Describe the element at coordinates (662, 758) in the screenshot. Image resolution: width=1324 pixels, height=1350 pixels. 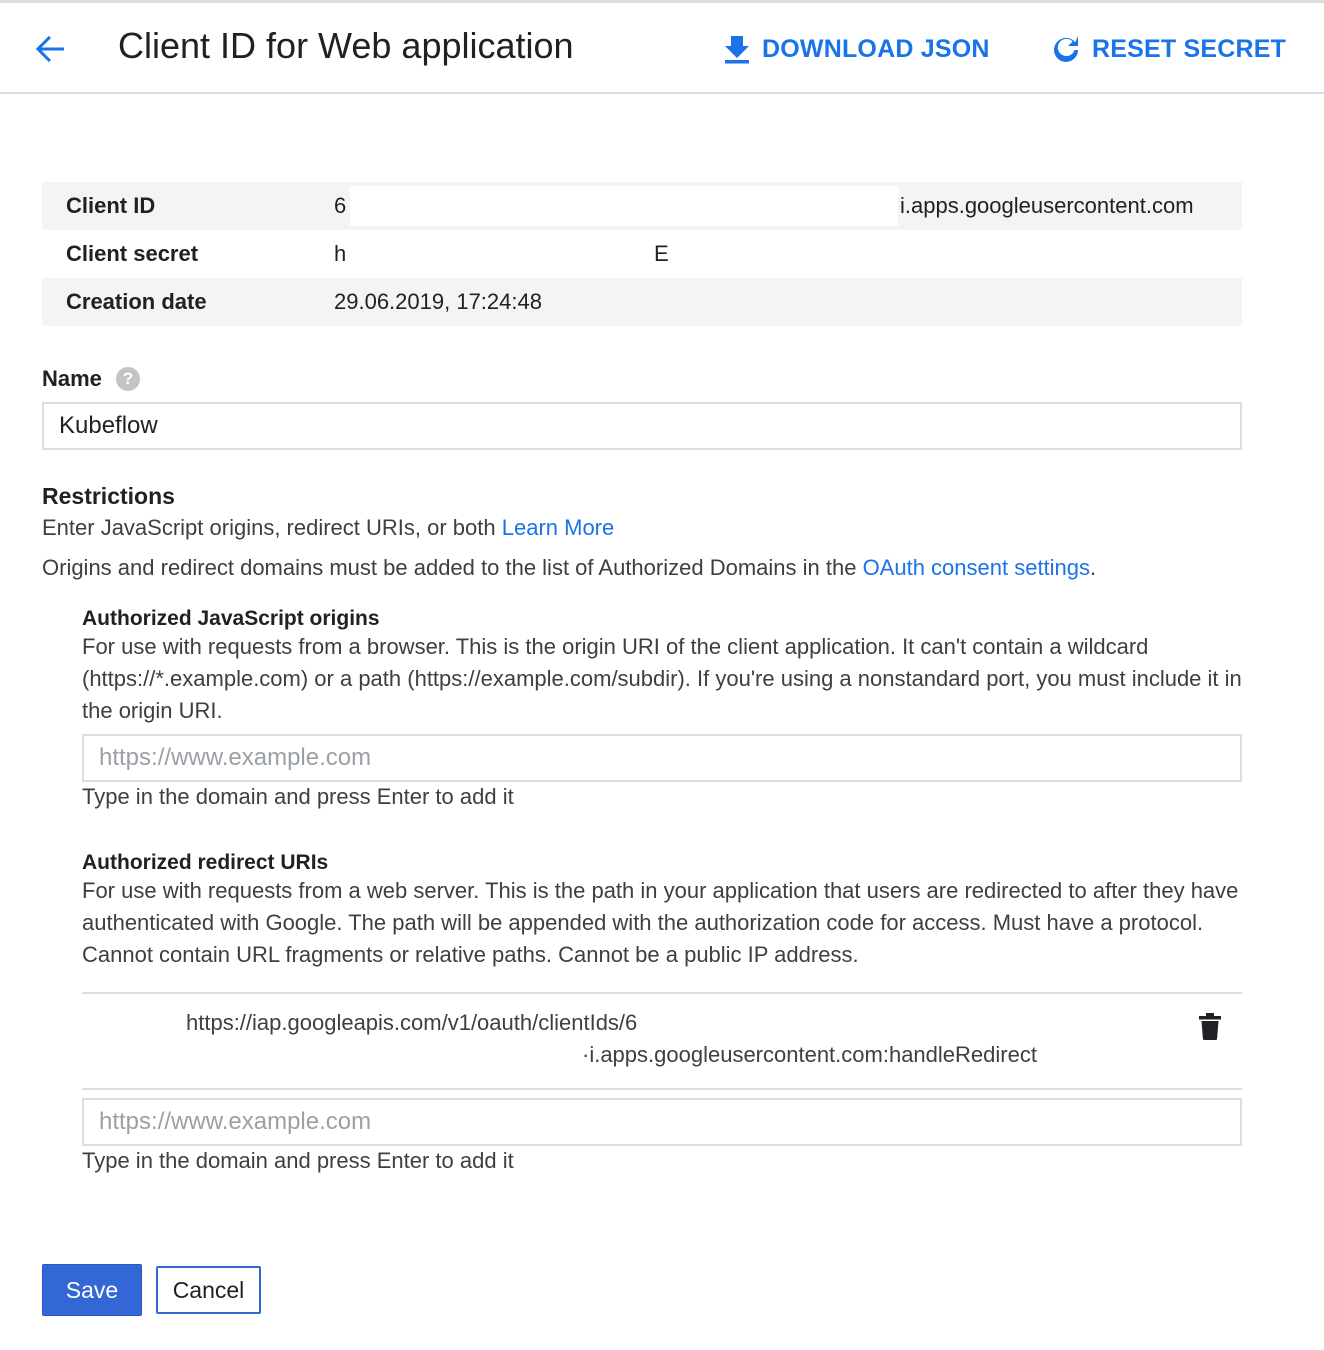
I see `js-origins-input` at that location.